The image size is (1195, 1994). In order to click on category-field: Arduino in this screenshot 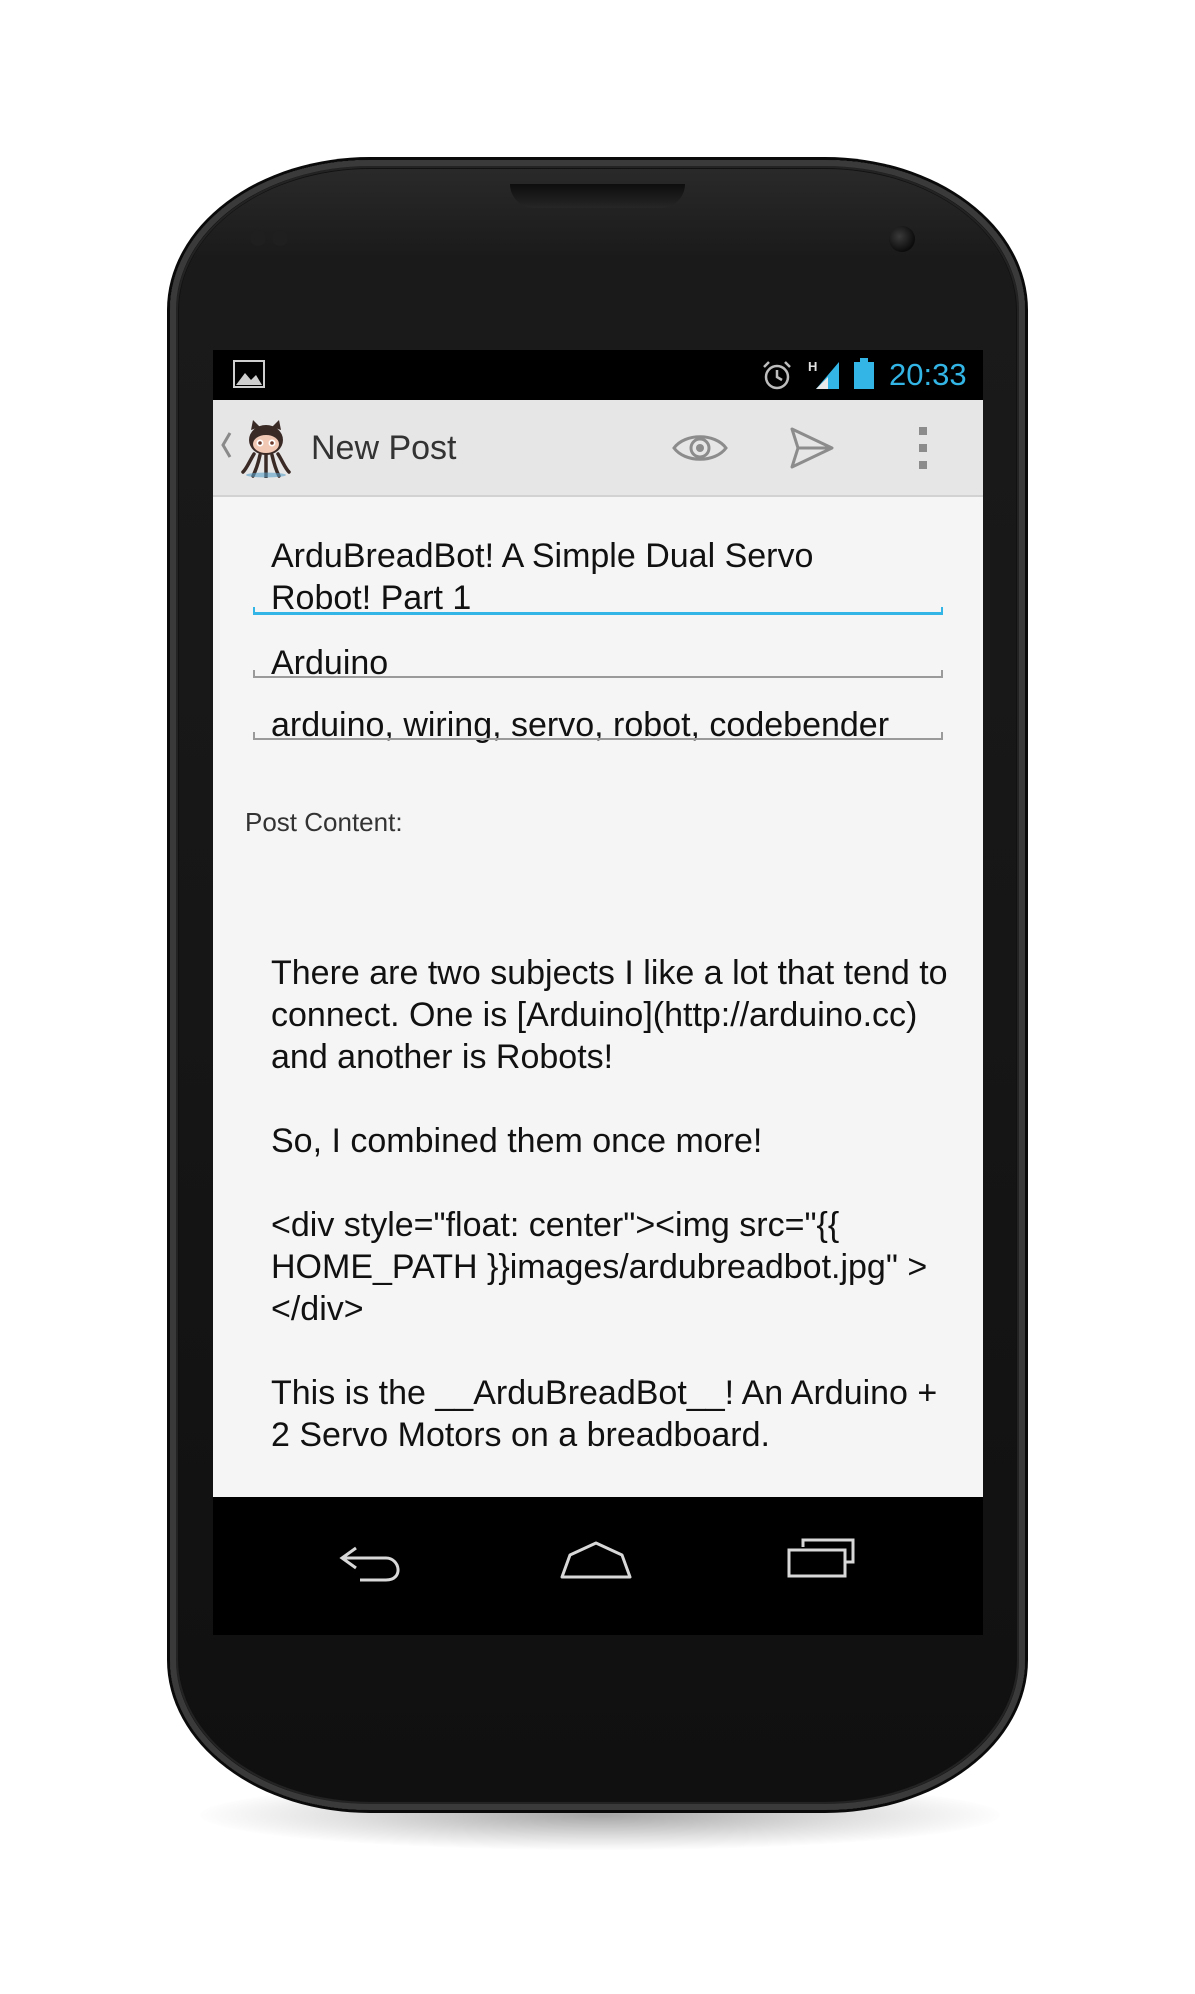, I will do `click(598, 662)`.